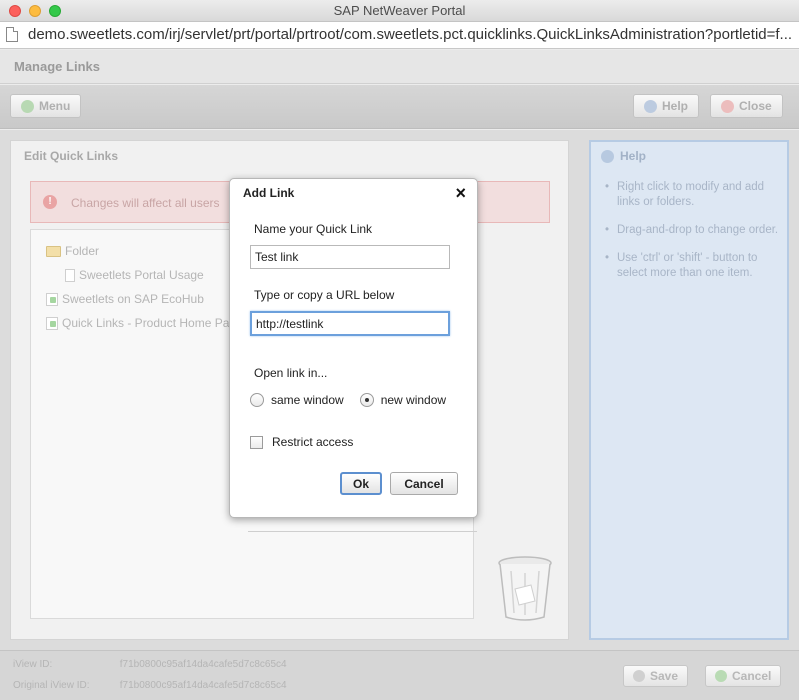 This screenshot has height=700, width=799. I want to click on help-panel-title: Help, so click(633, 156).